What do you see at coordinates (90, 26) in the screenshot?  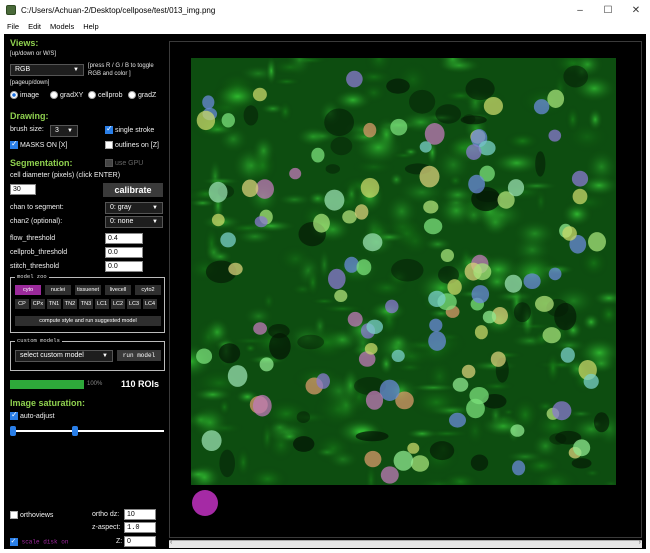 I see `menu-help: Help` at bounding box center [90, 26].